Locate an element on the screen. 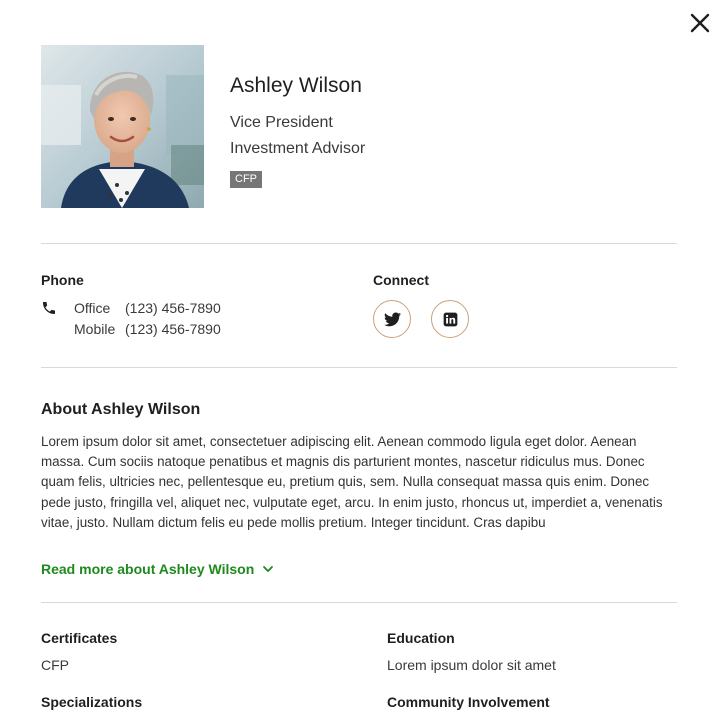 The image size is (720, 720). linkedin-icon is located at coordinates (450, 319).